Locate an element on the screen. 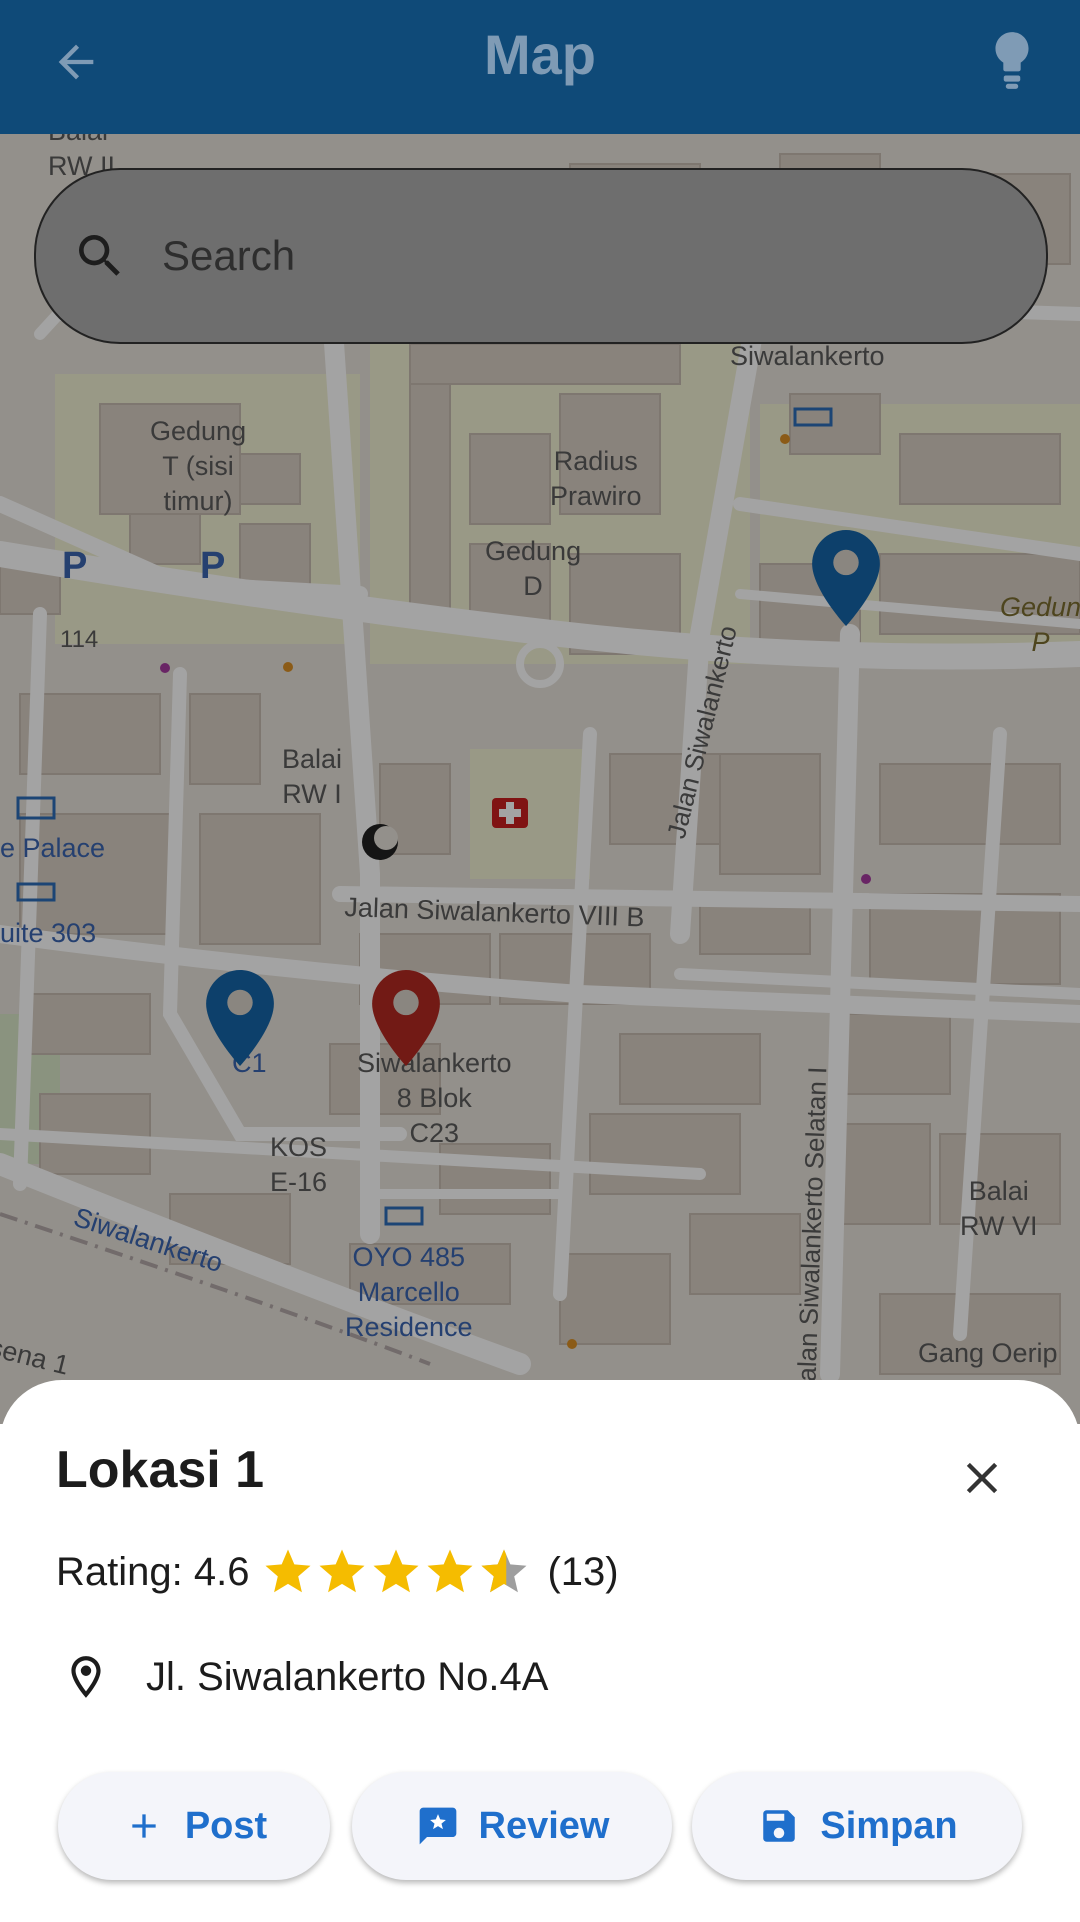 This screenshot has height=1922, width=1080. save-button-label: Simpan is located at coordinates (889, 1825).